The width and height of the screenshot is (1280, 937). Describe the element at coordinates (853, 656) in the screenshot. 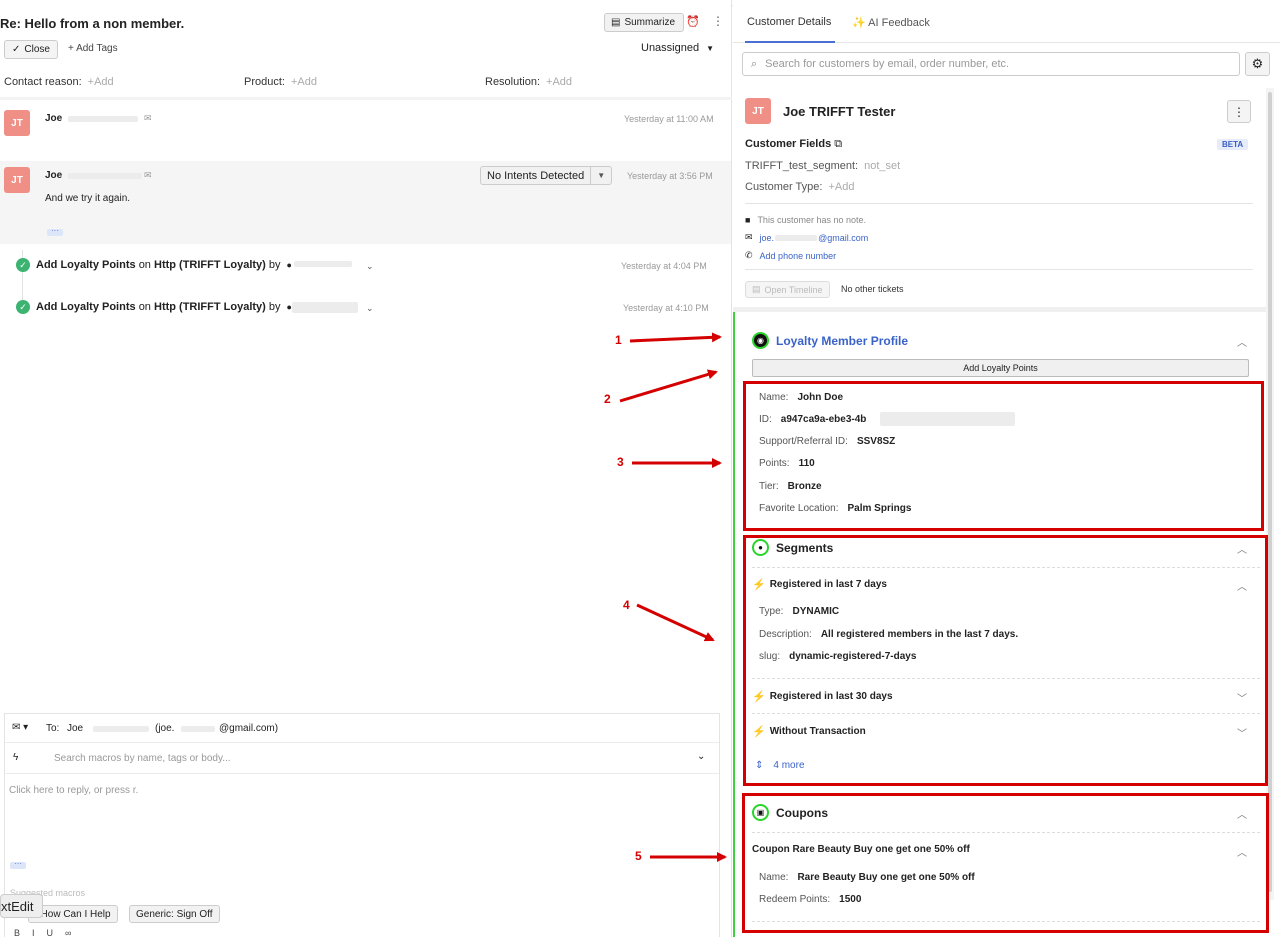

I see `field-value: dynamic-registered-7-days` at that location.